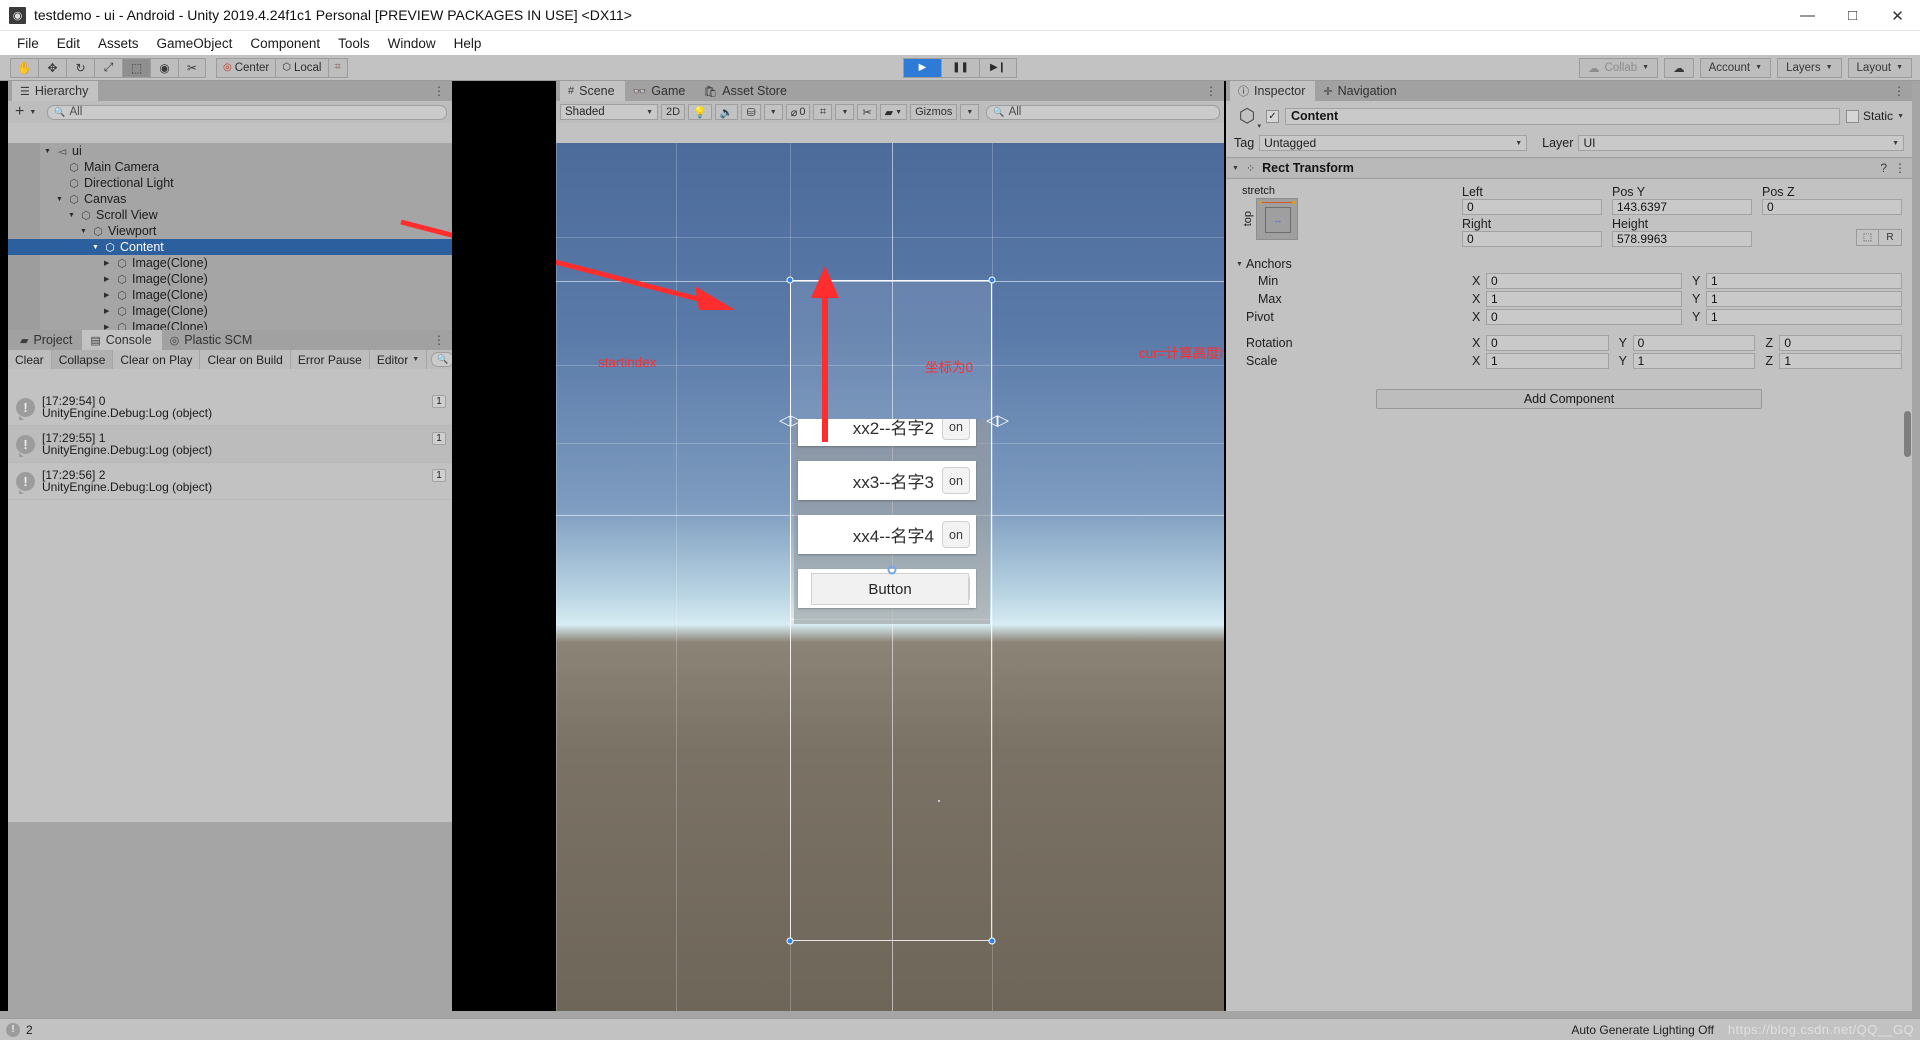  I want to click on create-object-button: +, so click(19, 112).